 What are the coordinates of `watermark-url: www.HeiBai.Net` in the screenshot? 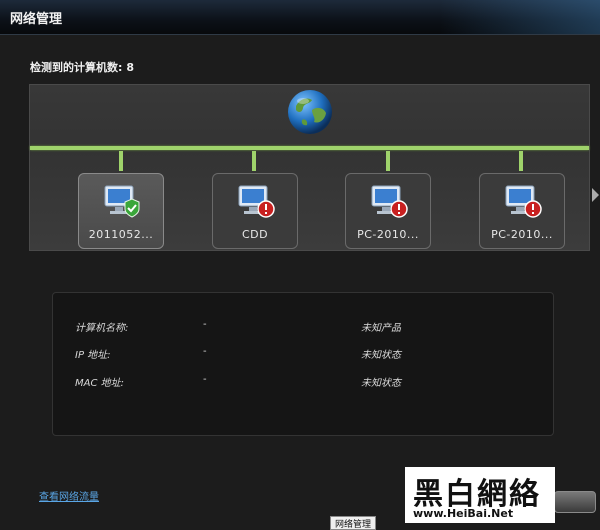 It's located at (463, 513).